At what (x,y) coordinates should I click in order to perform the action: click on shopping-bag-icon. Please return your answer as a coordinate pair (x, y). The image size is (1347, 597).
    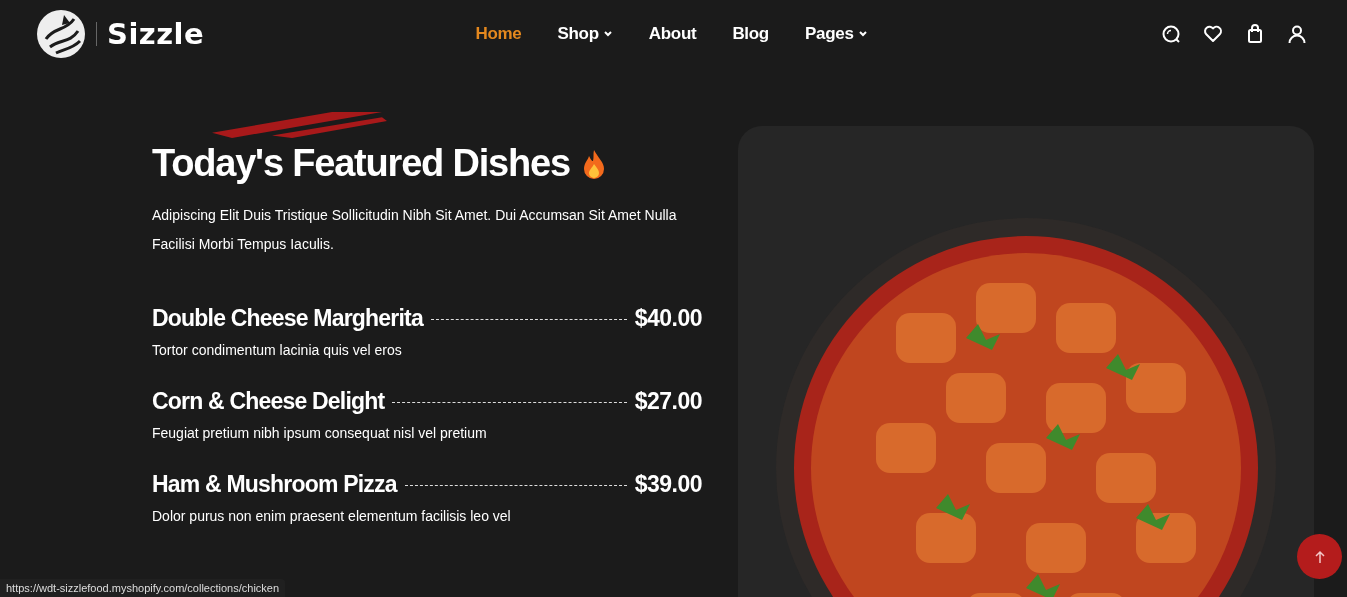
    Looking at the image, I should click on (1255, 34).